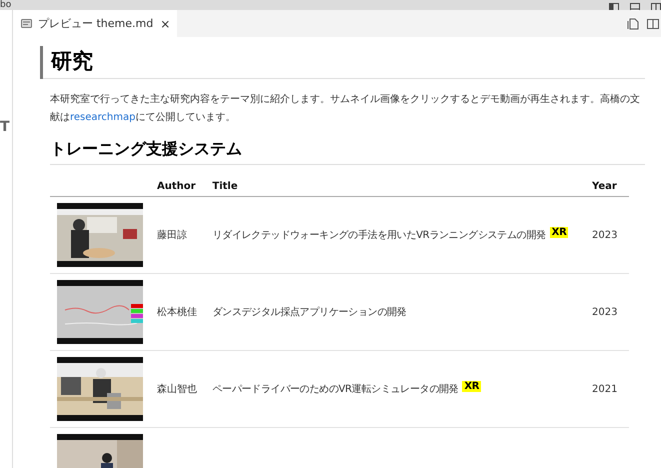 This screenshot has width=661, height=468. I want to click on page-heading: 研究, so click(342, 63).